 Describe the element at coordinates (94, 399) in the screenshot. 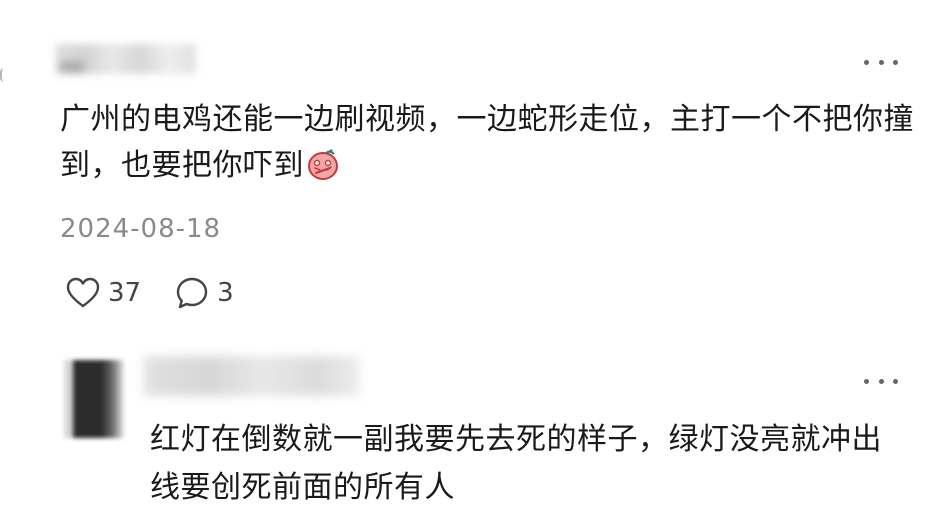

I see `avatar` at that location.